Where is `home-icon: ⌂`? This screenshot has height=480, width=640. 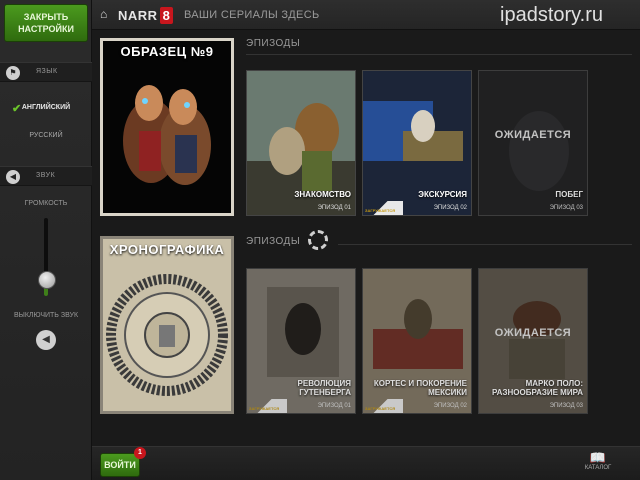
home-icon: ⌂ is located at coordinates (106, 14).